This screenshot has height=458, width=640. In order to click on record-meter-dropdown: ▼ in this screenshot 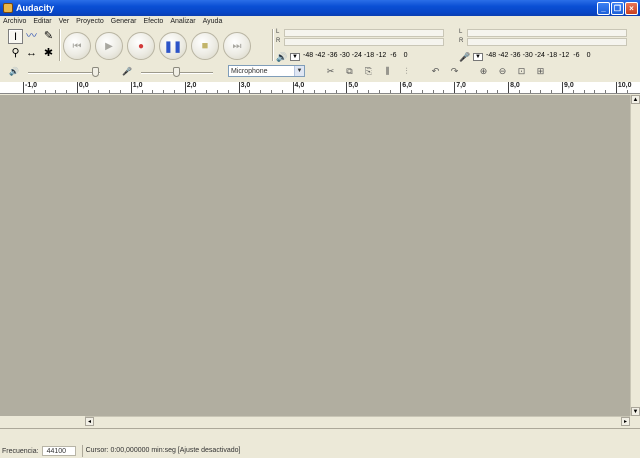, I will do `click(478, 57)`.